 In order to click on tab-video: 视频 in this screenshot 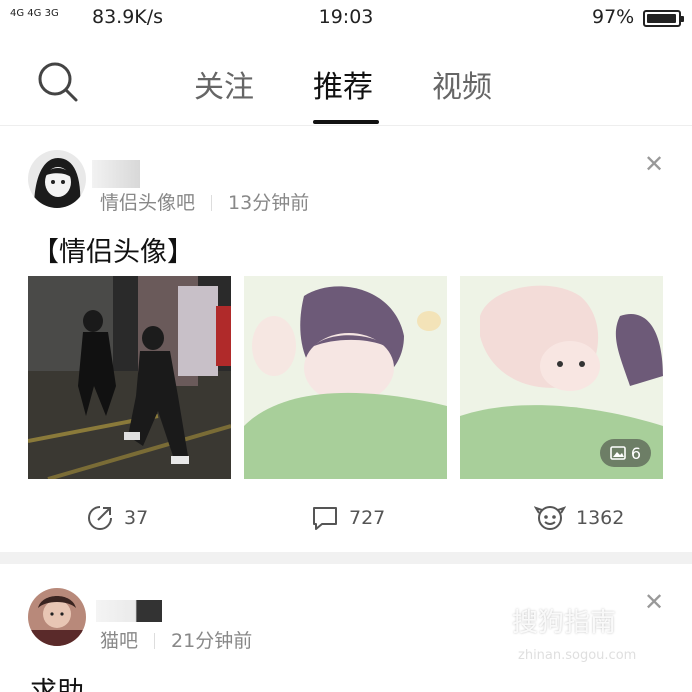, I will do `click(462, 84)`.